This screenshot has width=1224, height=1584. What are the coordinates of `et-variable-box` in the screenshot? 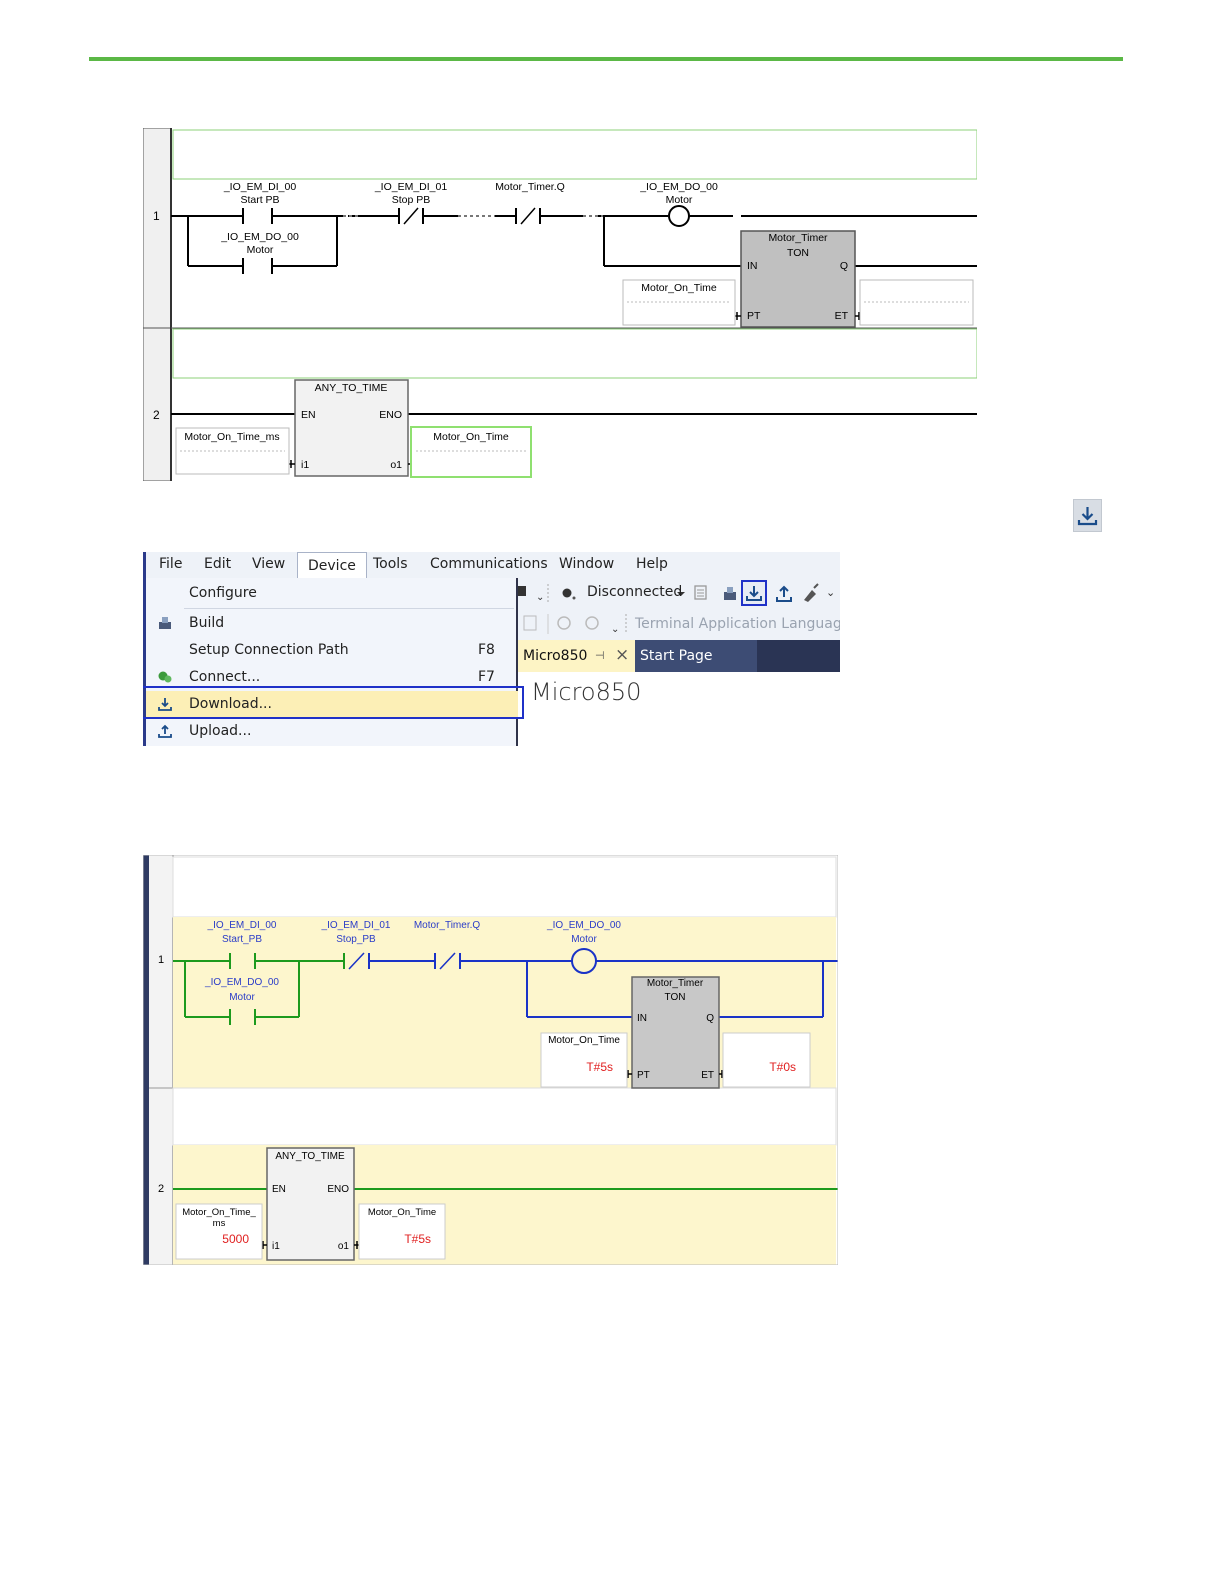 It's located at (766, 1060).